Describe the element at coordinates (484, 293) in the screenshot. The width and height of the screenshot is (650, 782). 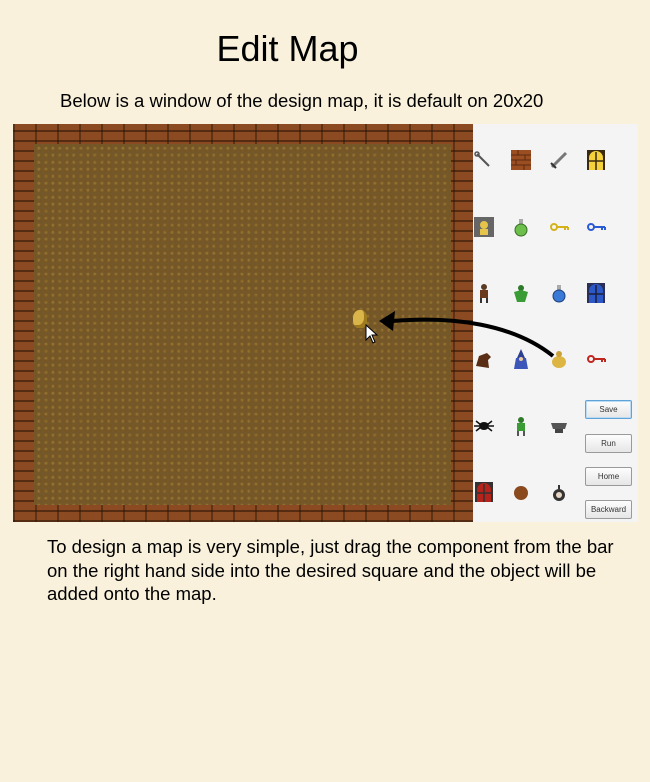
I see `warrior-icon` at that location.